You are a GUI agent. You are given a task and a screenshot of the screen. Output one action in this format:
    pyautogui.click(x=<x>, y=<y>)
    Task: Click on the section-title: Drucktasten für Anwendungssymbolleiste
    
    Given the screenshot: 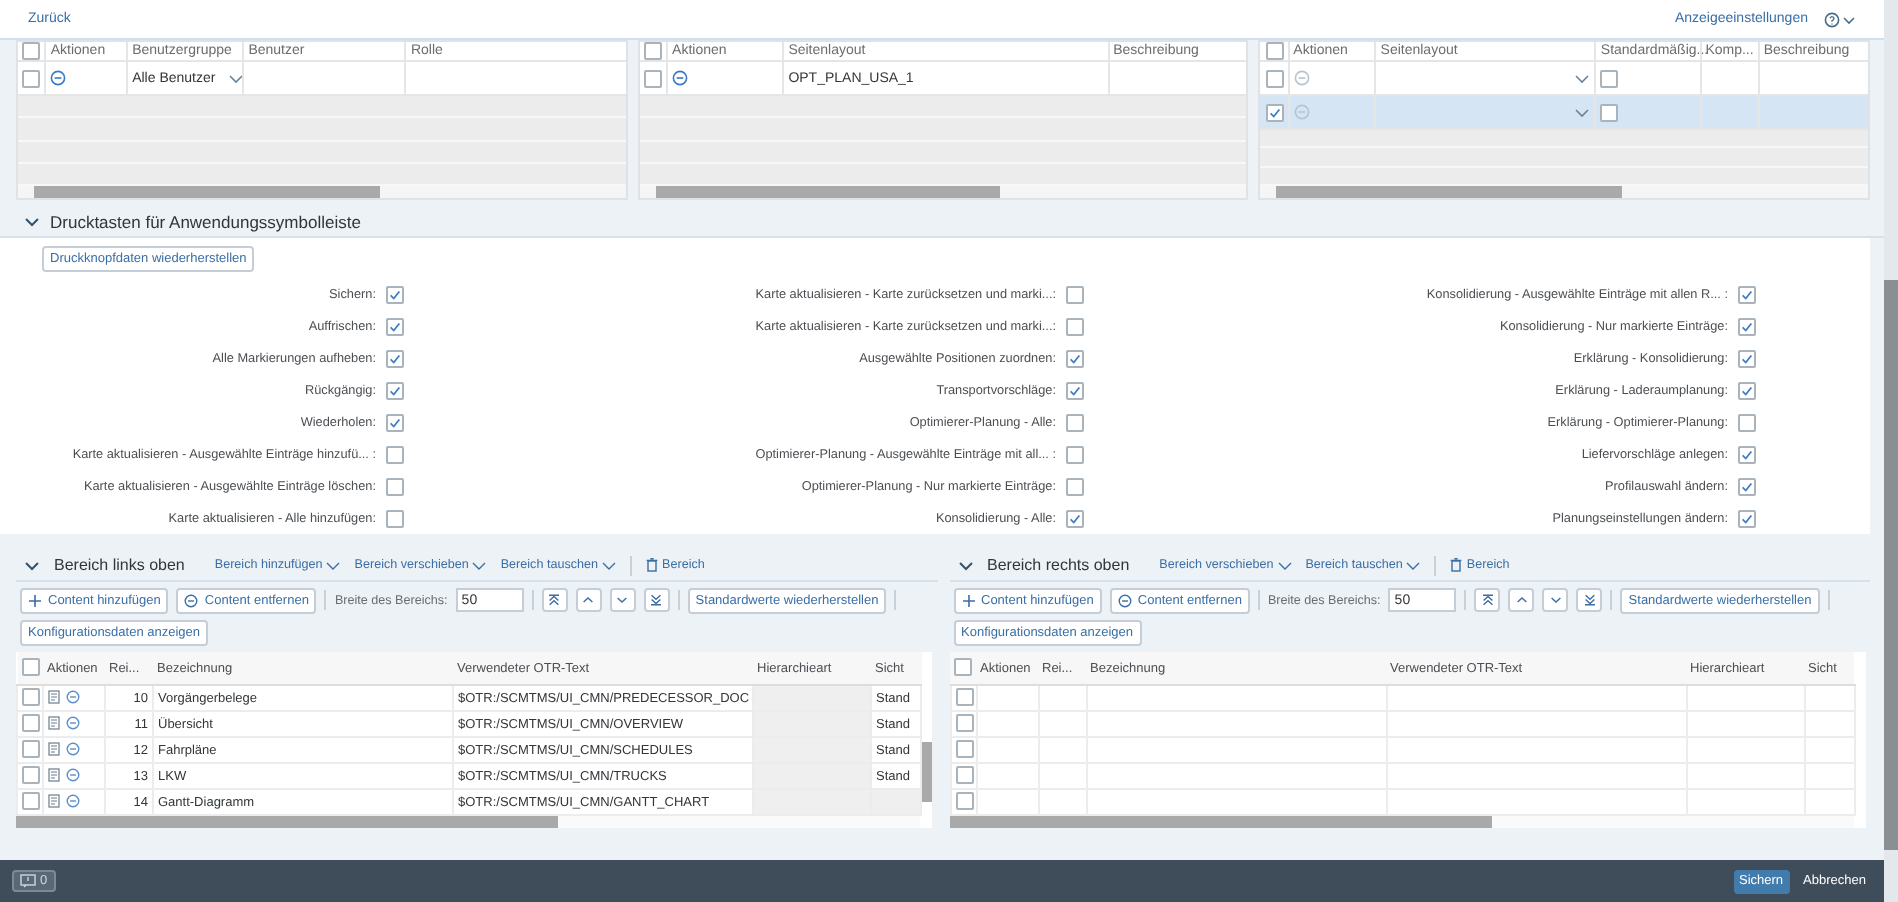 What is the action you would take?
    pyautogui.click(x=205, y=221)
    